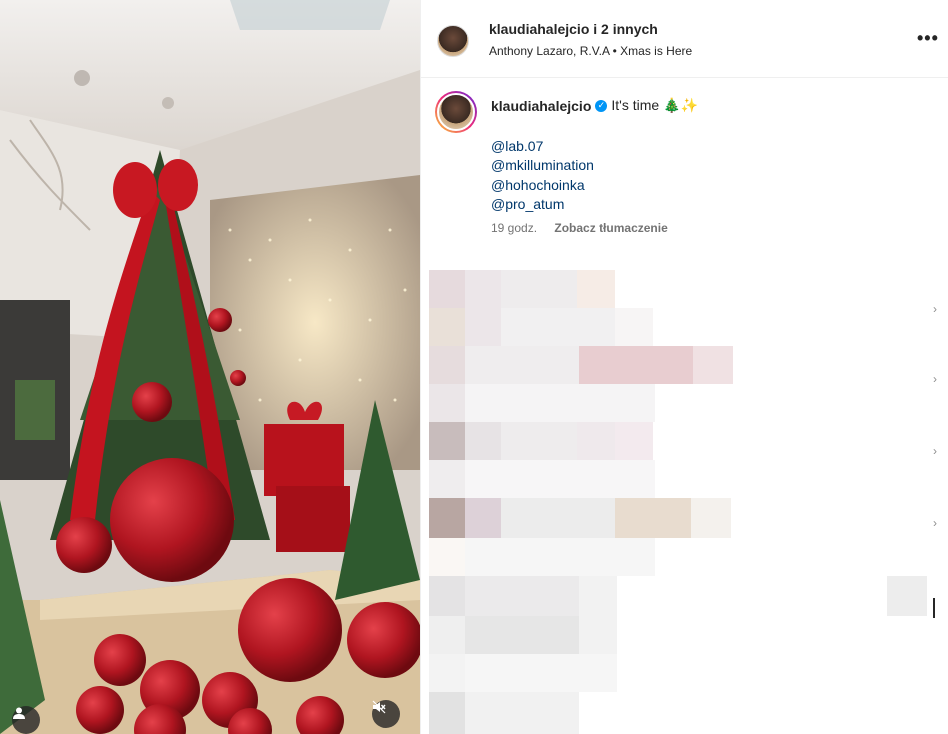  Describe the element at coordinates (610, 228) in the screenshot. I see `see-translation-link: Zobacz tłumaczenie` at that location.